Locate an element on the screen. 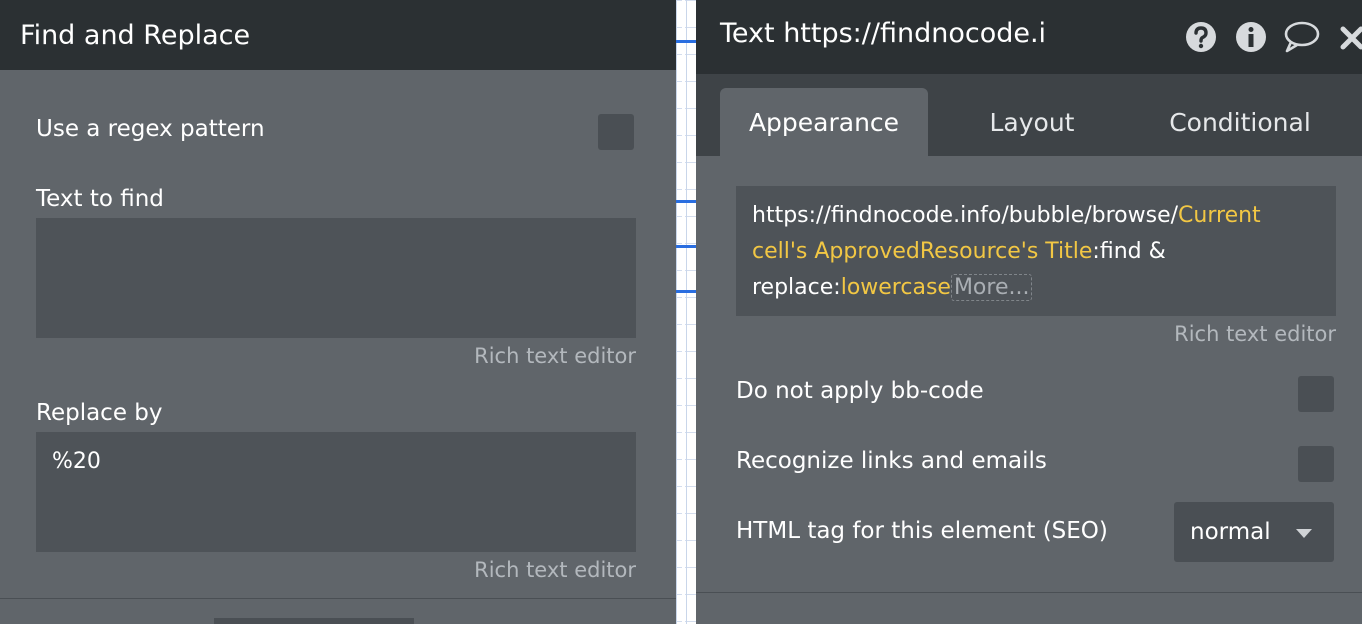 Image resolution: width=1362 pixels, height=624 pixels. no-bbcode-checkbox is located at coordinates (1316, 394).